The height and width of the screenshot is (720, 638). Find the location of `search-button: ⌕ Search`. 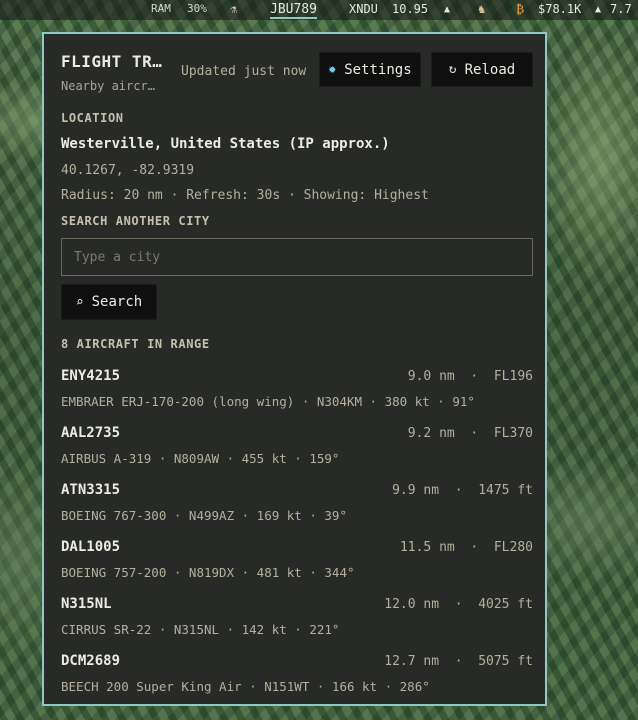

search-button: ⌕ Search is located at coordinates (109, 302).